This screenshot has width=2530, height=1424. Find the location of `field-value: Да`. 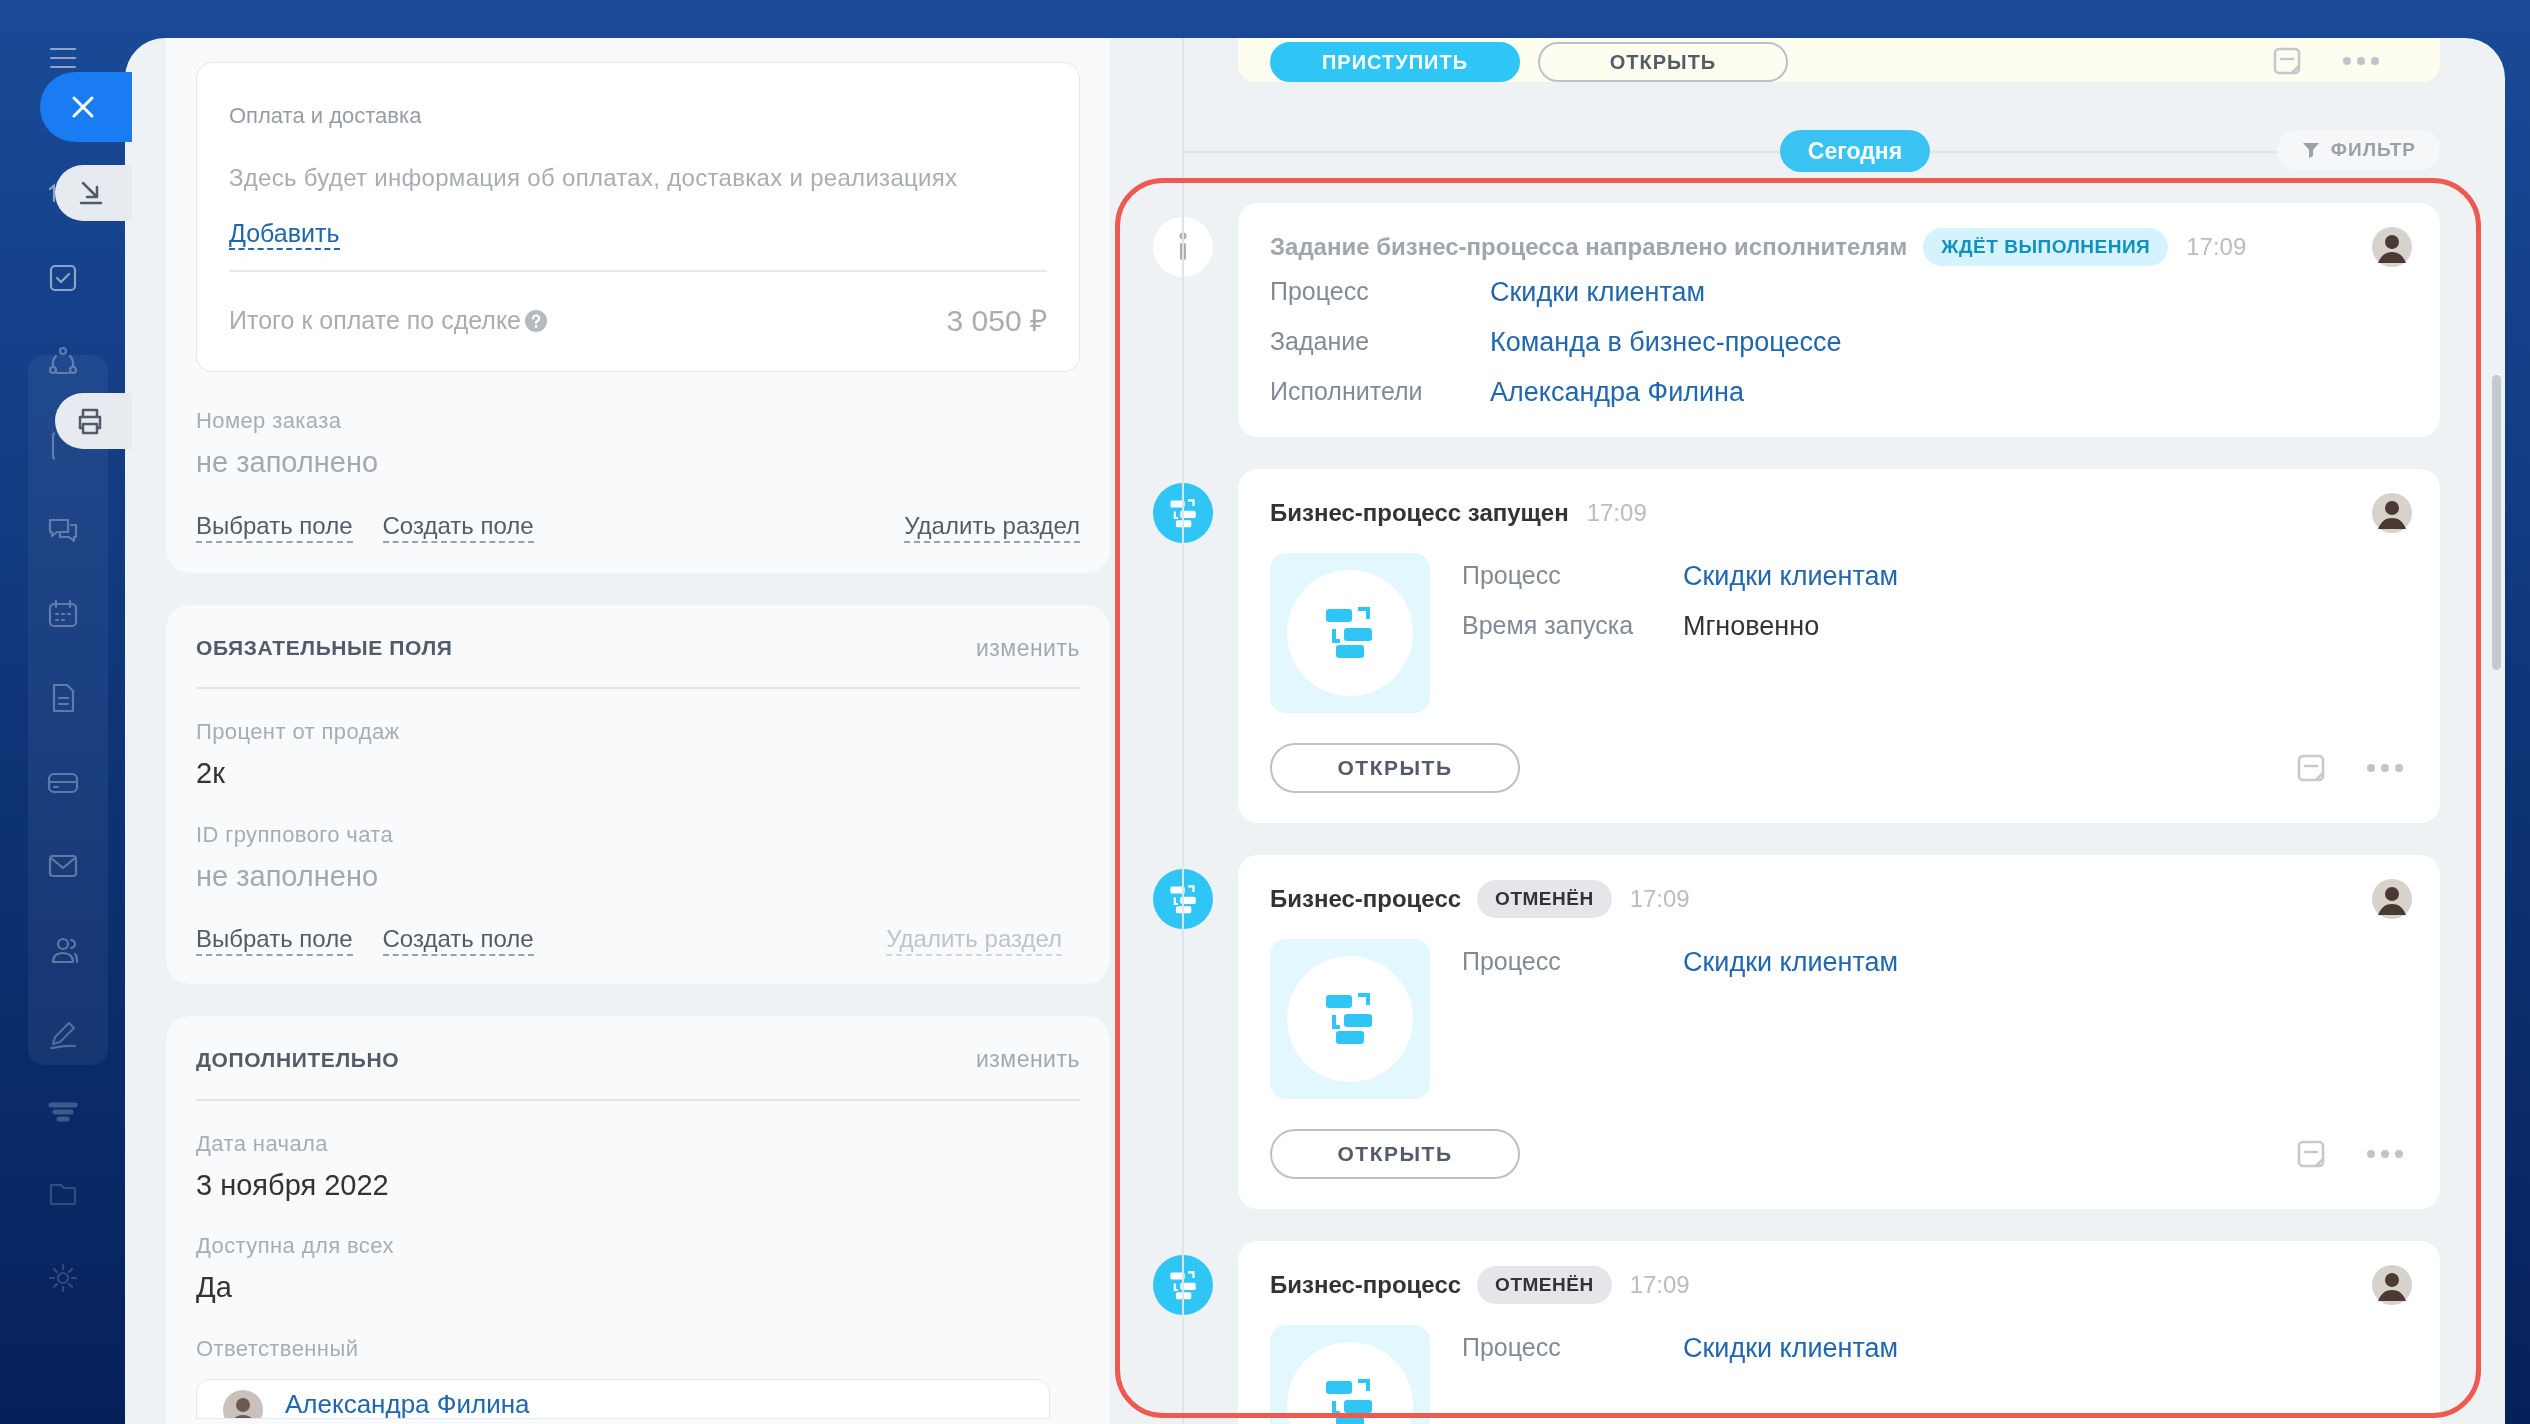

field-value: Да is located at coordinates (214, 1287).